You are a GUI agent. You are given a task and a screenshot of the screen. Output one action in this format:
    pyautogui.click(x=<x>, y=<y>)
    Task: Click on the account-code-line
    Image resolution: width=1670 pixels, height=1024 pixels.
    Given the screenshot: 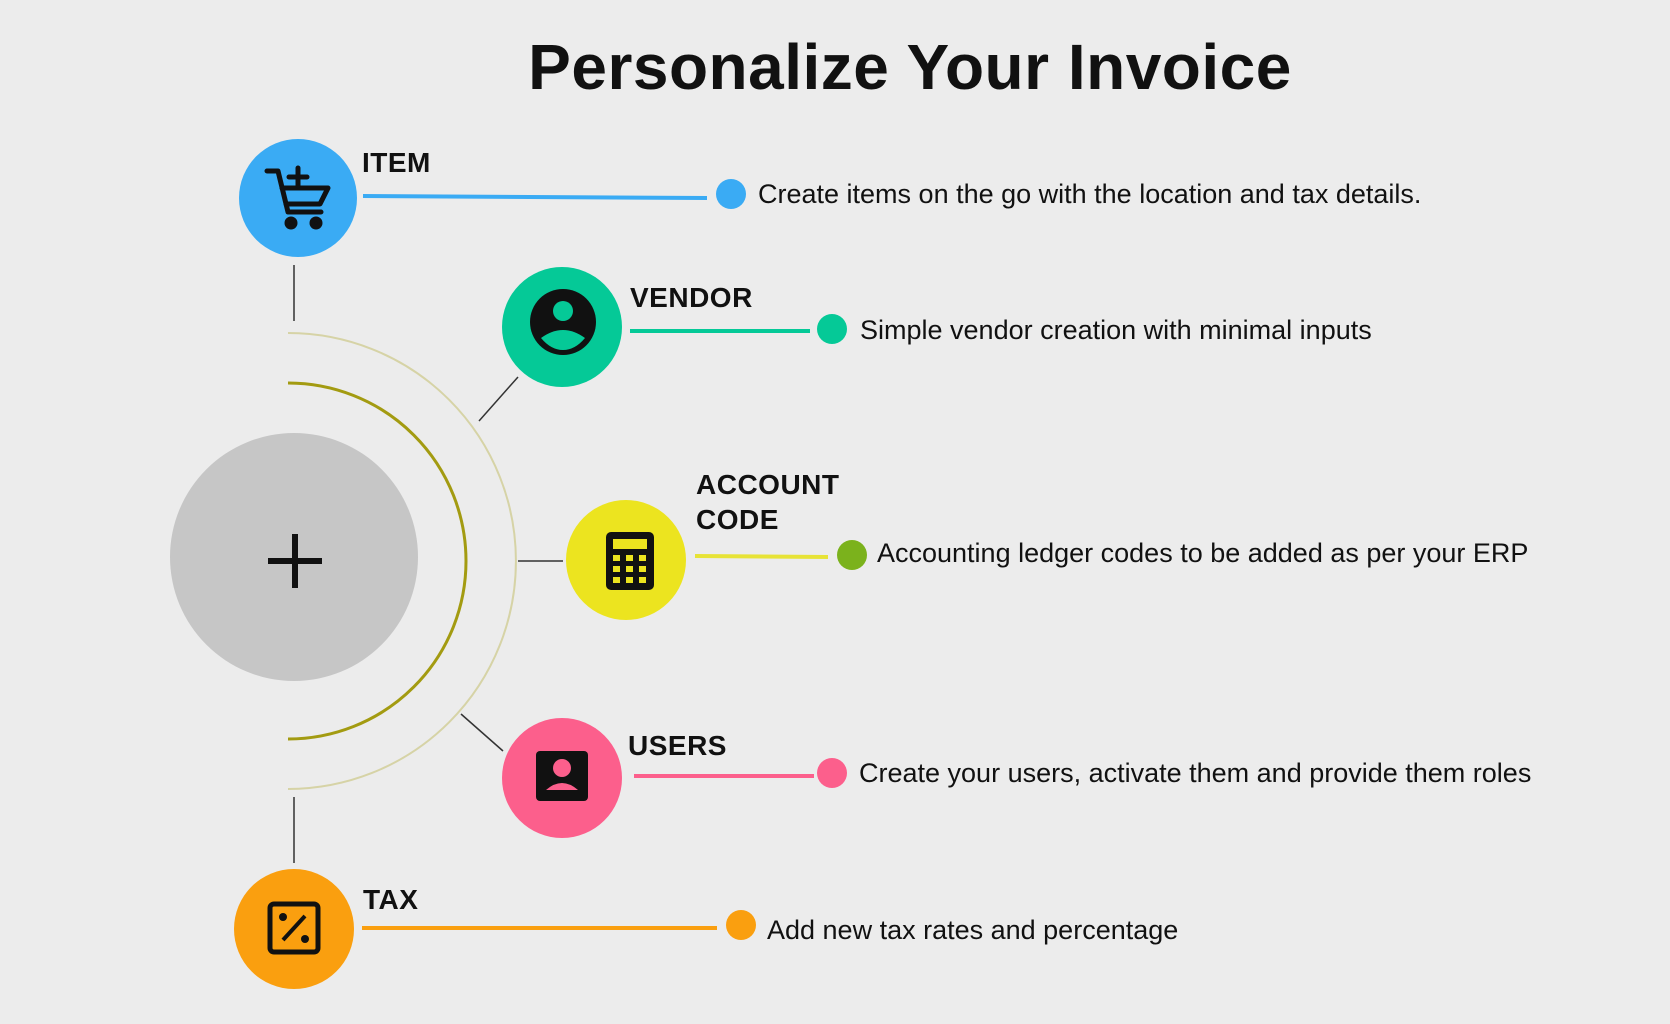 What is the action you would take?
    pyautogui.click(x=761, y=556)
    